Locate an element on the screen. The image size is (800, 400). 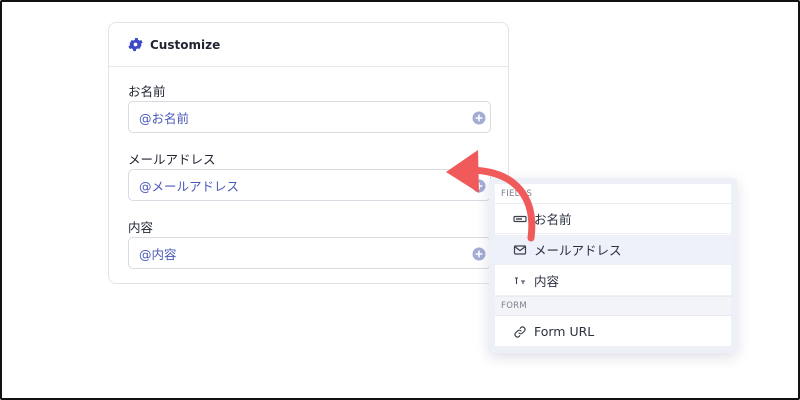
name-field-value: @お名前 is located at coordinates (164, 118).